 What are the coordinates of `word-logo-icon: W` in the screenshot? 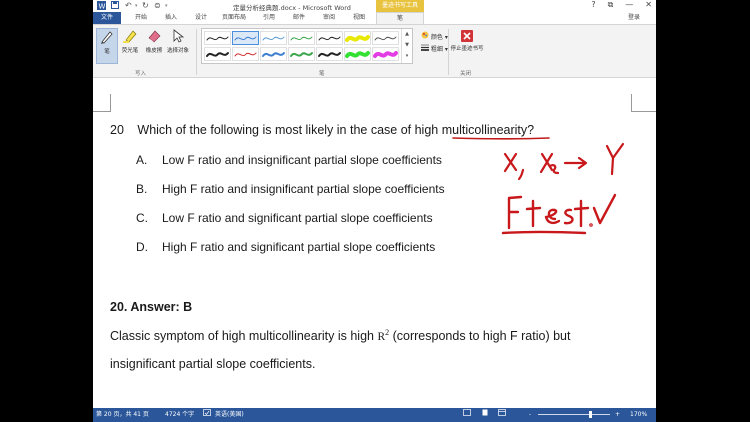 It's located at (101, 6).